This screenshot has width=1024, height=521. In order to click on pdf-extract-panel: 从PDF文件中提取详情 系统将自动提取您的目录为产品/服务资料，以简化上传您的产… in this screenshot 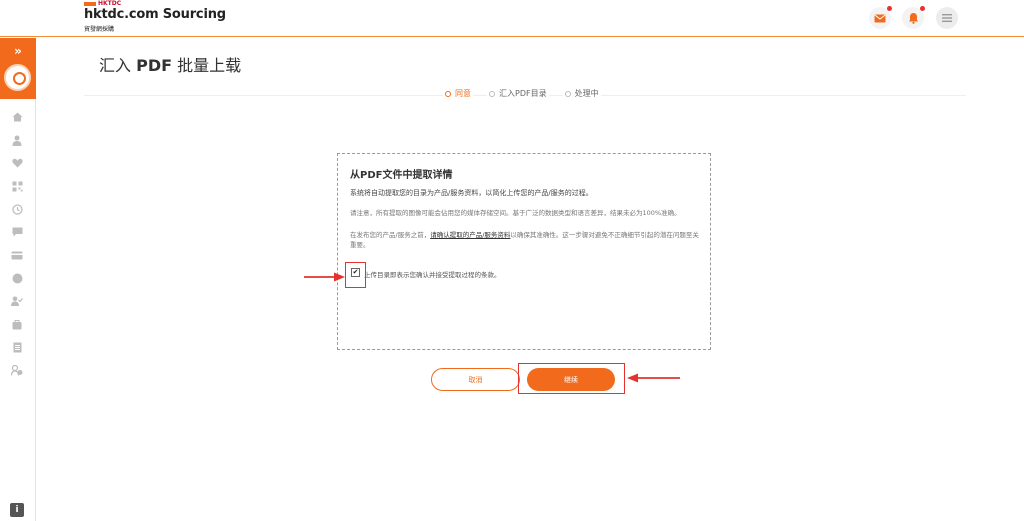, I will do `click(524, 251)`.